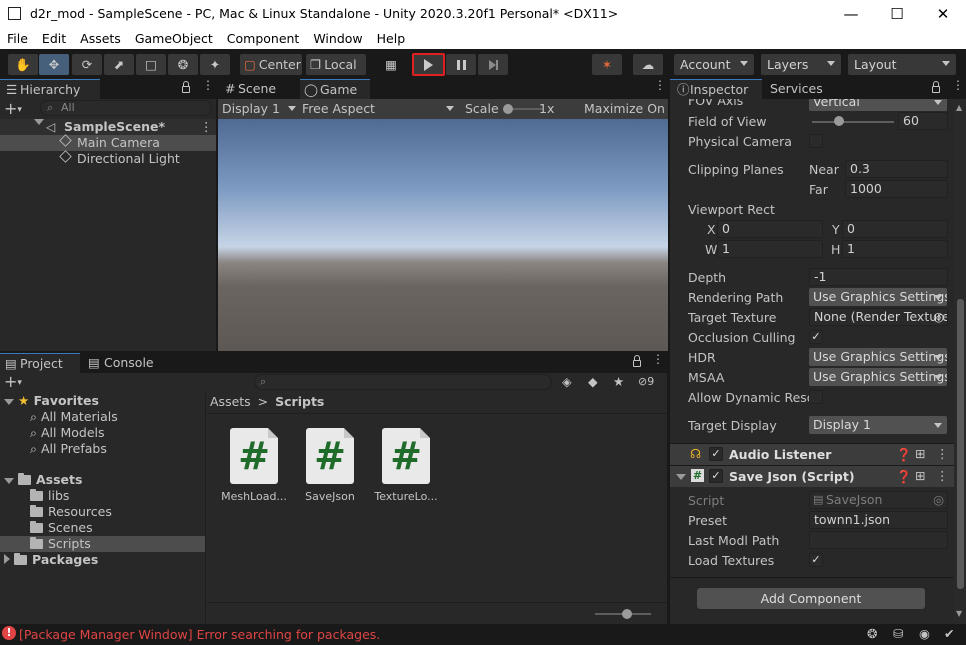 Image resolution: width=966 pixels, height=645 pixels. What do you see at coordinates (878, 105) in the screenshot?
I see `fov-axis-dropdown: Vertical` at bounding box center [878, 105].